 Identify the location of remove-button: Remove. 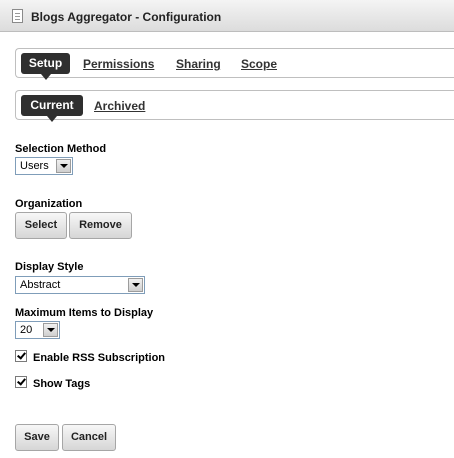
(100, 225).